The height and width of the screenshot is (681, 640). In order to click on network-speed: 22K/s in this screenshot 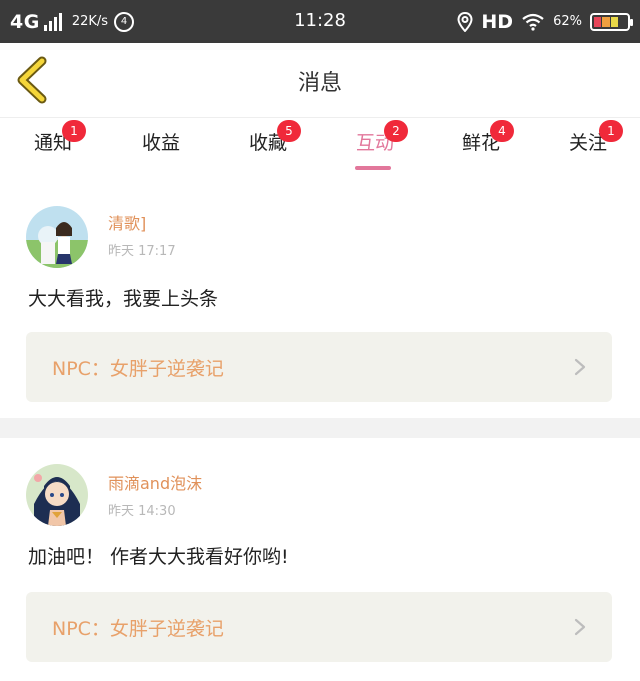, I will do `click(90, 21)`.